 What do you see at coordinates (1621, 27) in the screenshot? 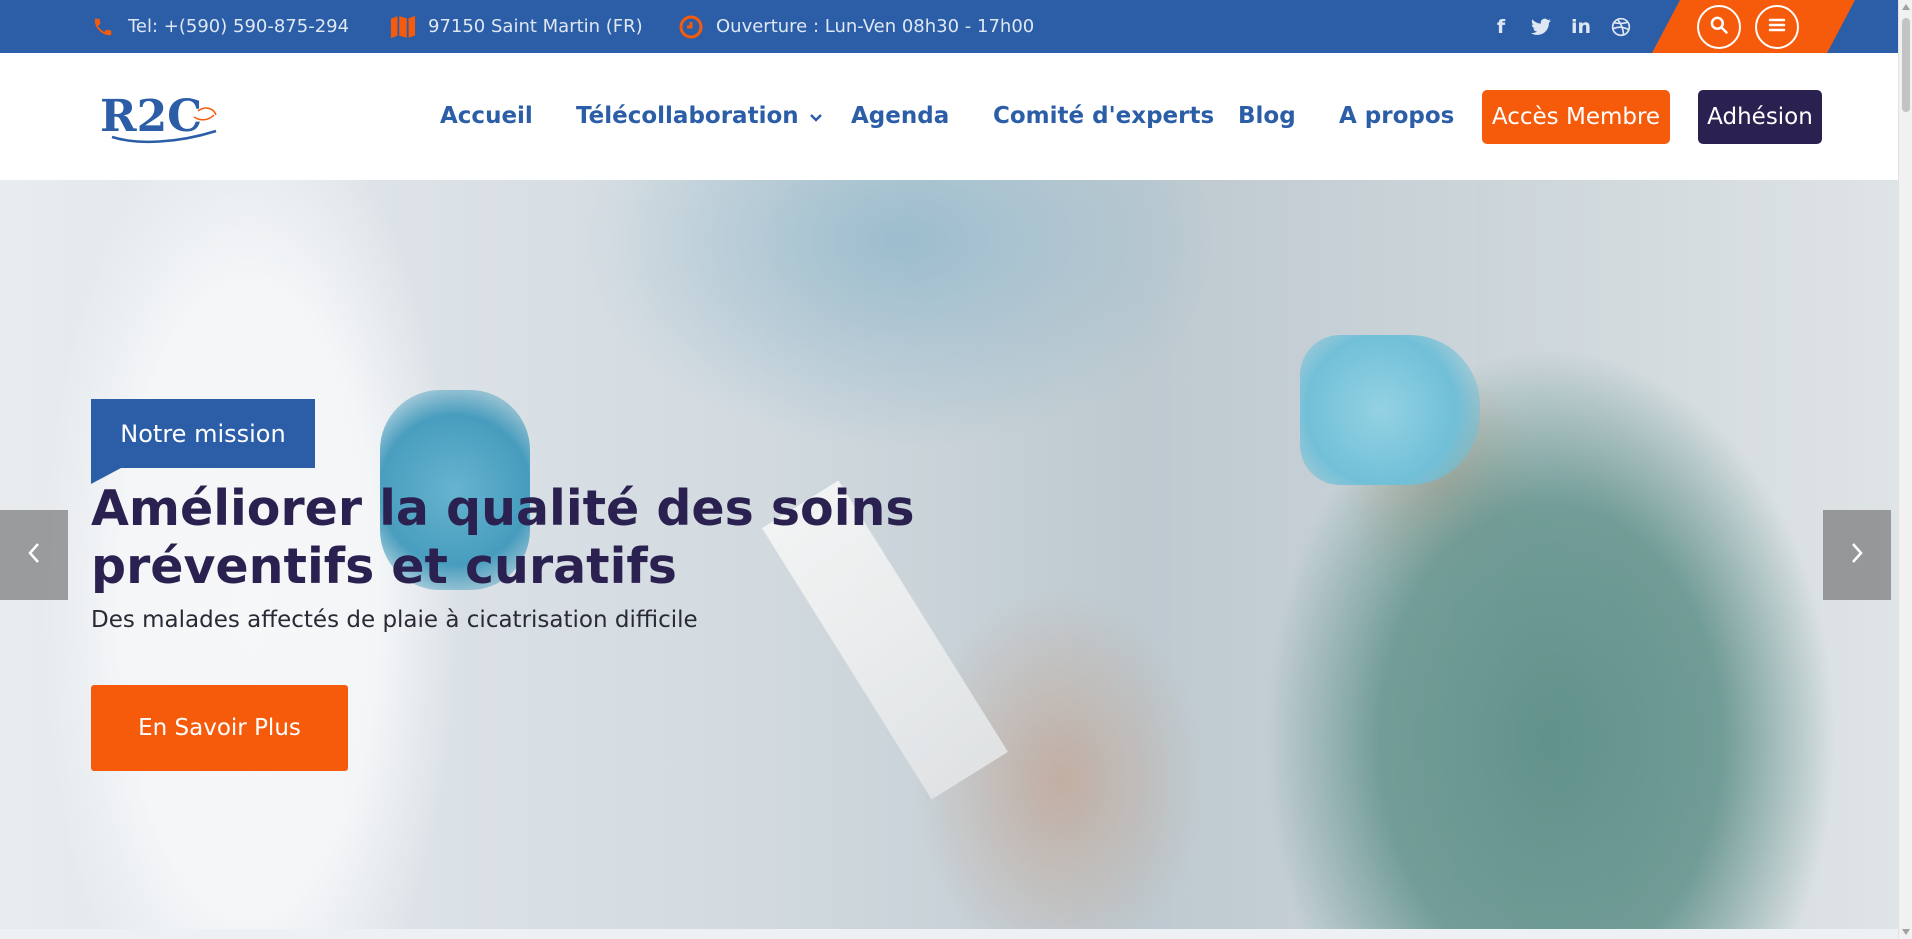
I see `dribbble-icon` at bounding box center [1621, 27].